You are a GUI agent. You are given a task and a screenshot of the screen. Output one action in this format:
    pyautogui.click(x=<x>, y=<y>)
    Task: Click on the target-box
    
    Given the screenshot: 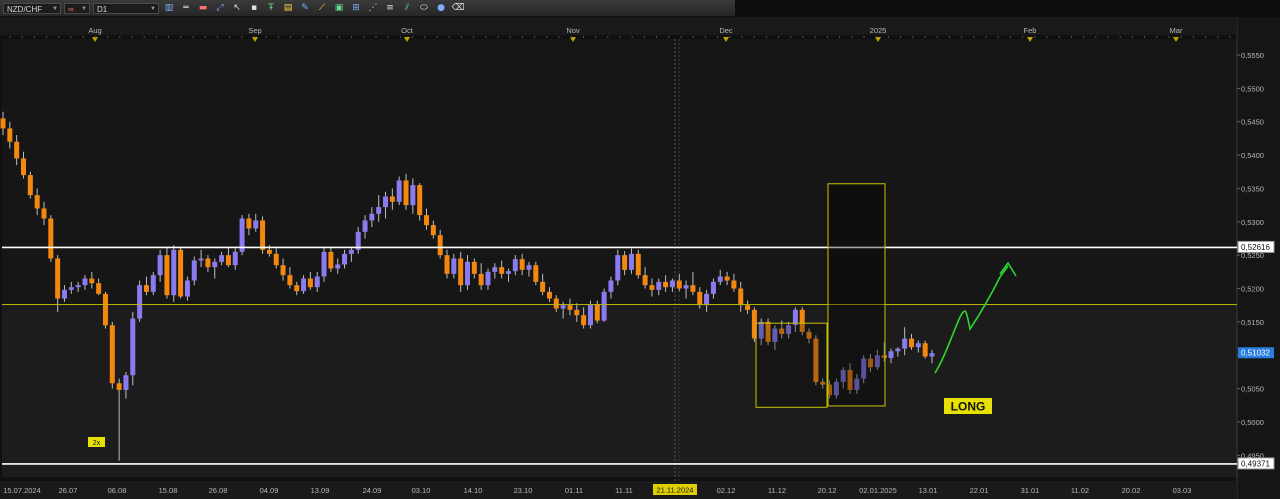 What is the action you would take?
    pyautogui.click(x=856, y=295)
    